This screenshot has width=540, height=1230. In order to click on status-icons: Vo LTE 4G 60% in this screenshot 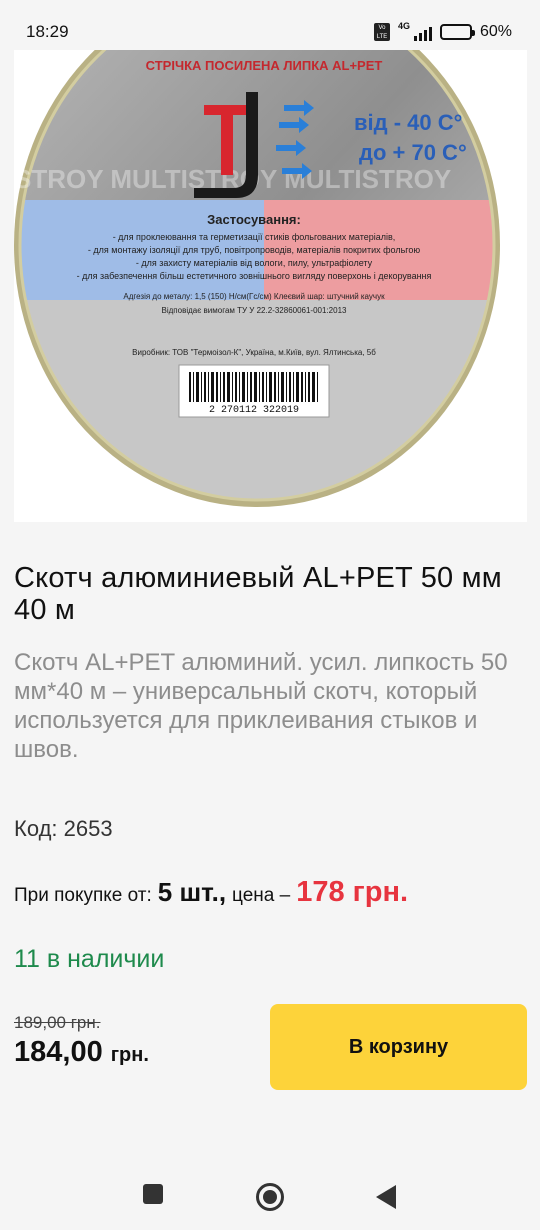, I will do `click(442, 31)`.